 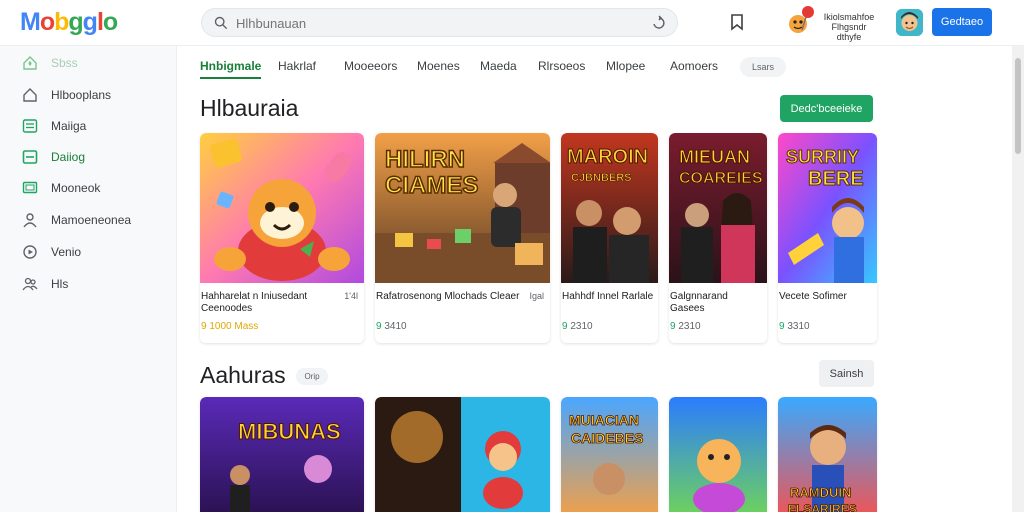 I want to click on game-meta: 9 3410, so click(x=391, y=326).